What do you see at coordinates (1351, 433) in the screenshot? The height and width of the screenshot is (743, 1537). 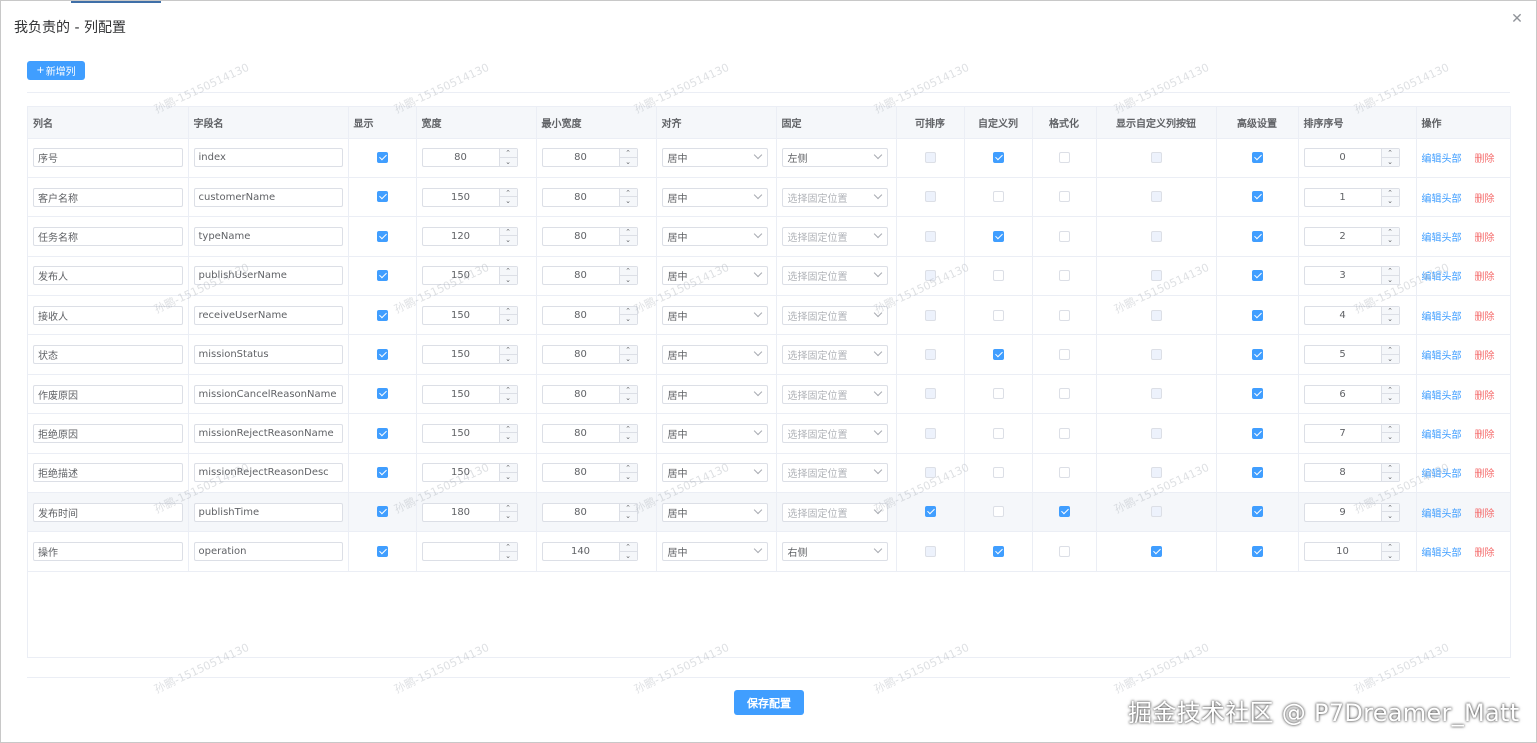 I see `order-number-input: 7 ⌃ ⌄` at bounding box center [1351, 433].